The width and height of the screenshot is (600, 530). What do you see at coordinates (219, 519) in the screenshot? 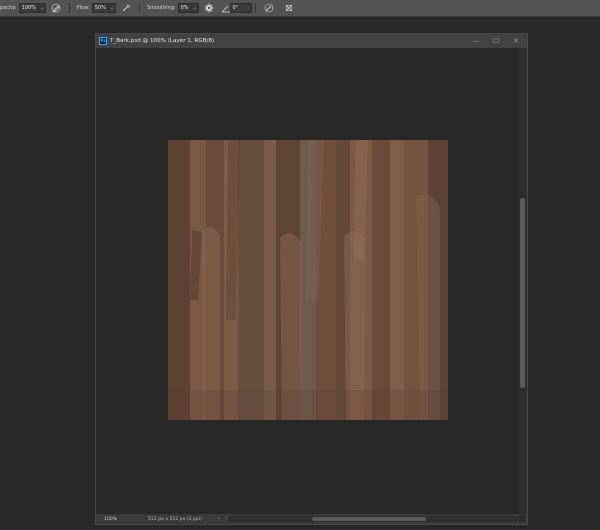
I see `status-menu-arrow-icon: ›` at bounding box center [219, 519].